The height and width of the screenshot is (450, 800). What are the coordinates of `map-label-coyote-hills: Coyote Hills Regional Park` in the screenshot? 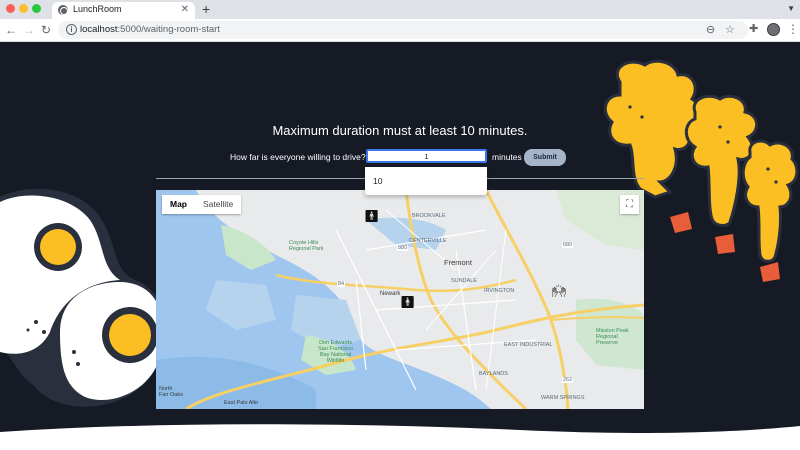 It's located at (306, 246).